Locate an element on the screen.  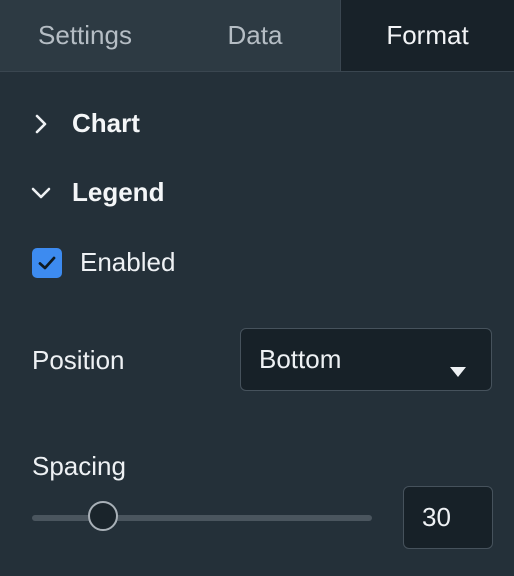
tab-bar: Settings Data Format is located at coordinates (257, 36).